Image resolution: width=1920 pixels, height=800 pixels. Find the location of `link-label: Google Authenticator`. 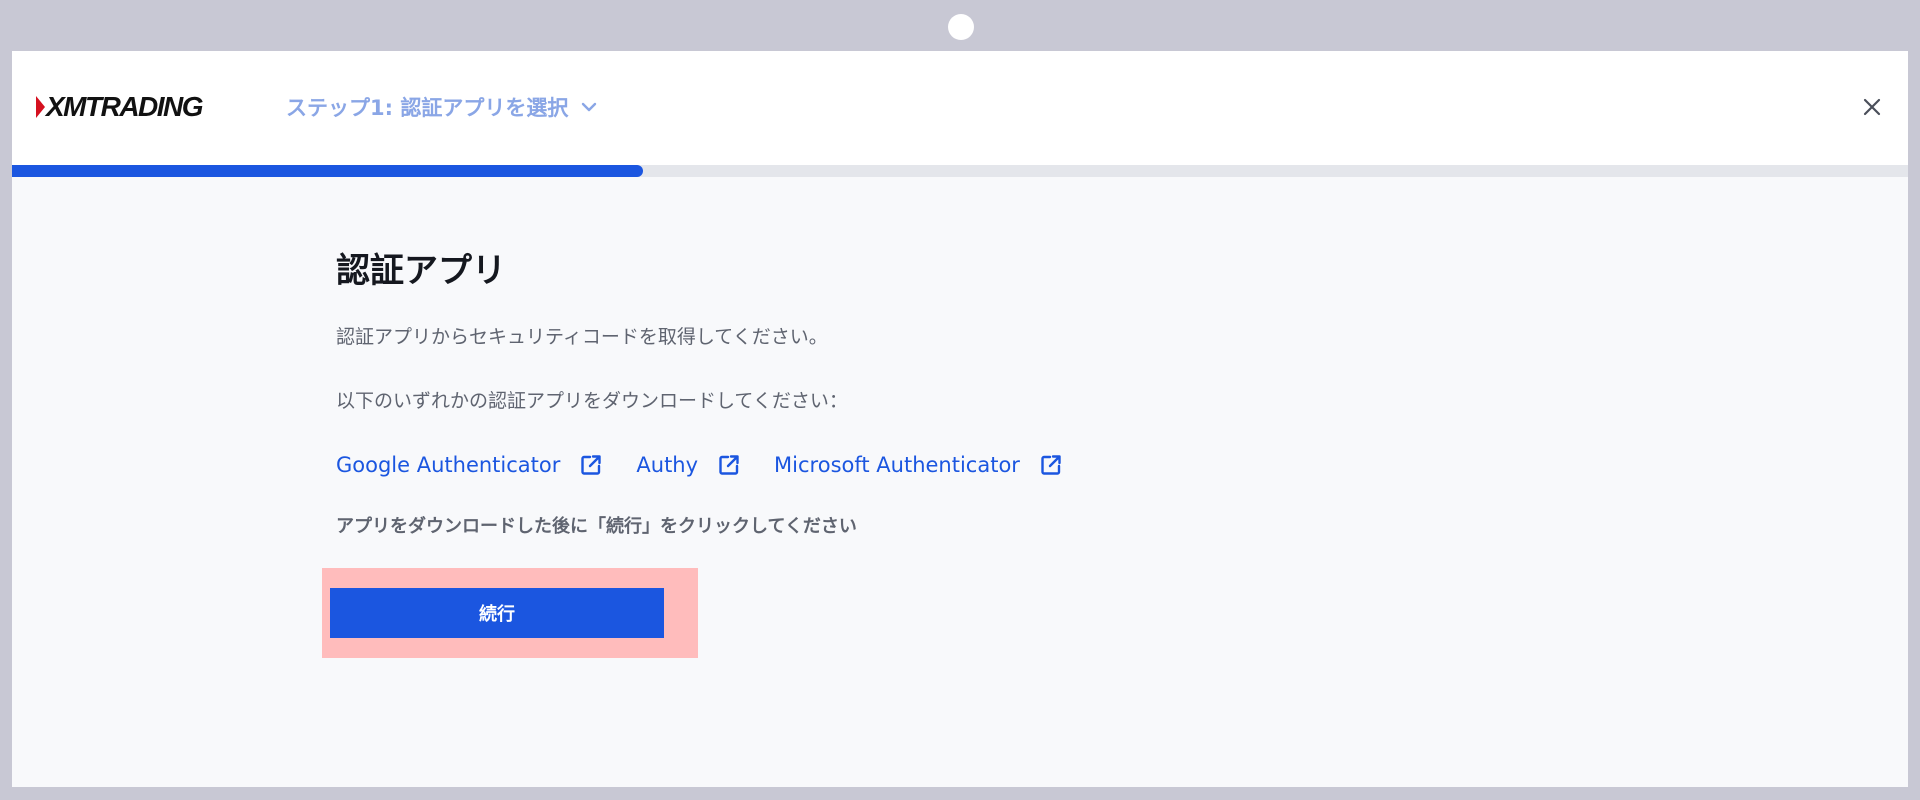

link-label: Google Authenticator is located at coordinates (448, 465).